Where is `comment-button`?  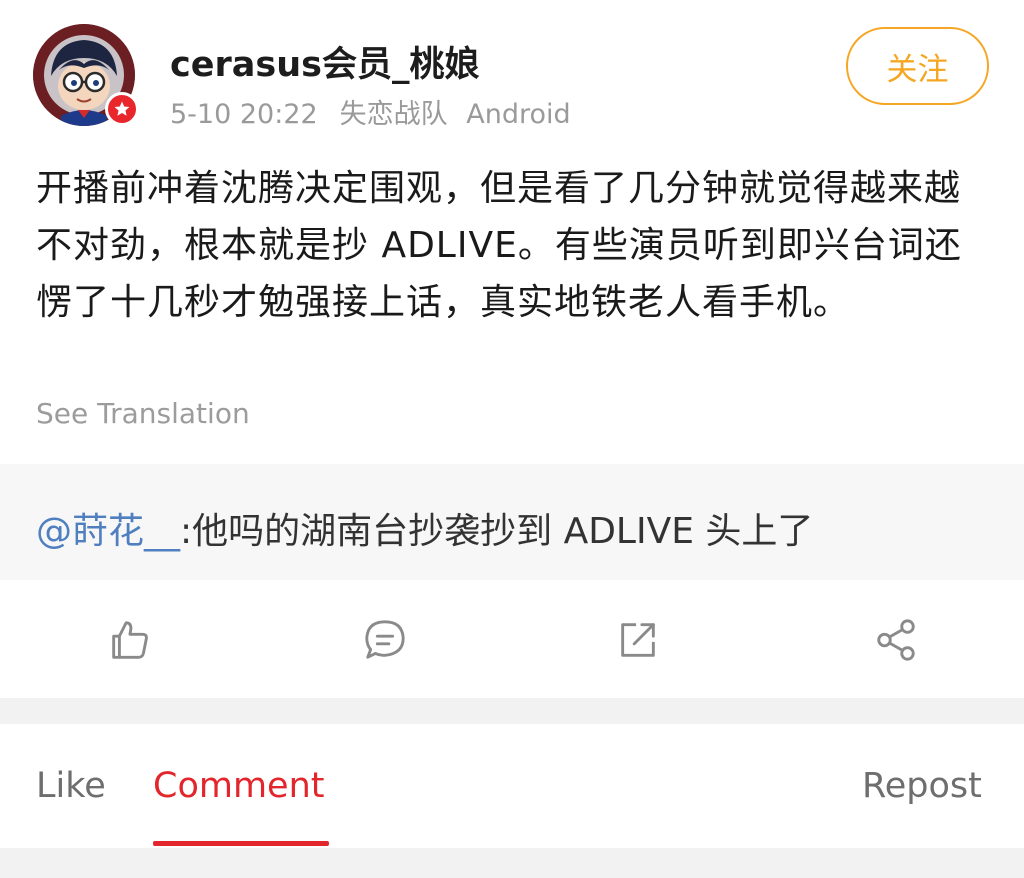
comment-button is located at coordinates (385, 640).